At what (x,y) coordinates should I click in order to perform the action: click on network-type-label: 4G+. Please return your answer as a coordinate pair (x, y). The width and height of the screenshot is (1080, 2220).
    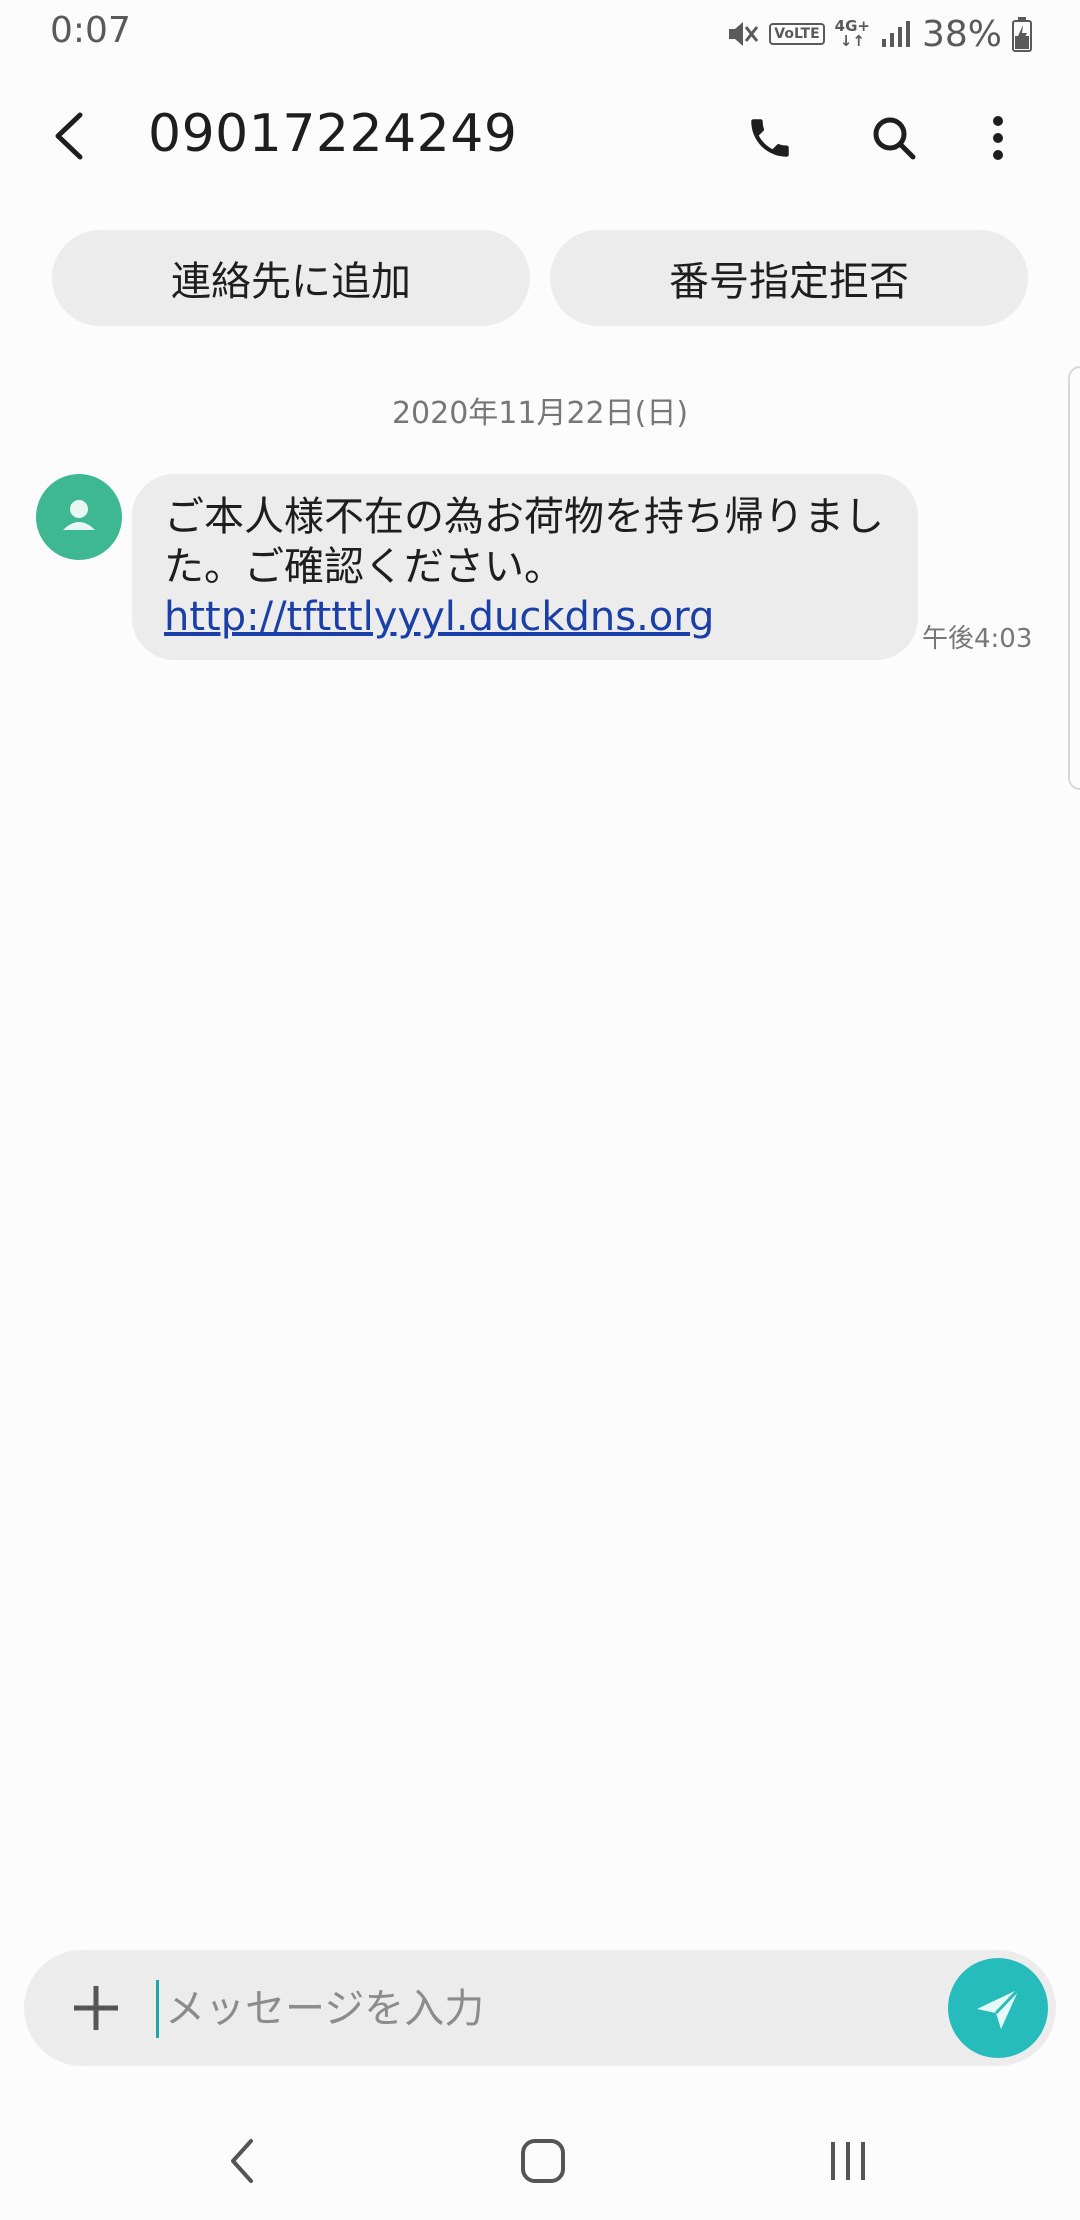
    Looking at the image, I should click on (852, 26).